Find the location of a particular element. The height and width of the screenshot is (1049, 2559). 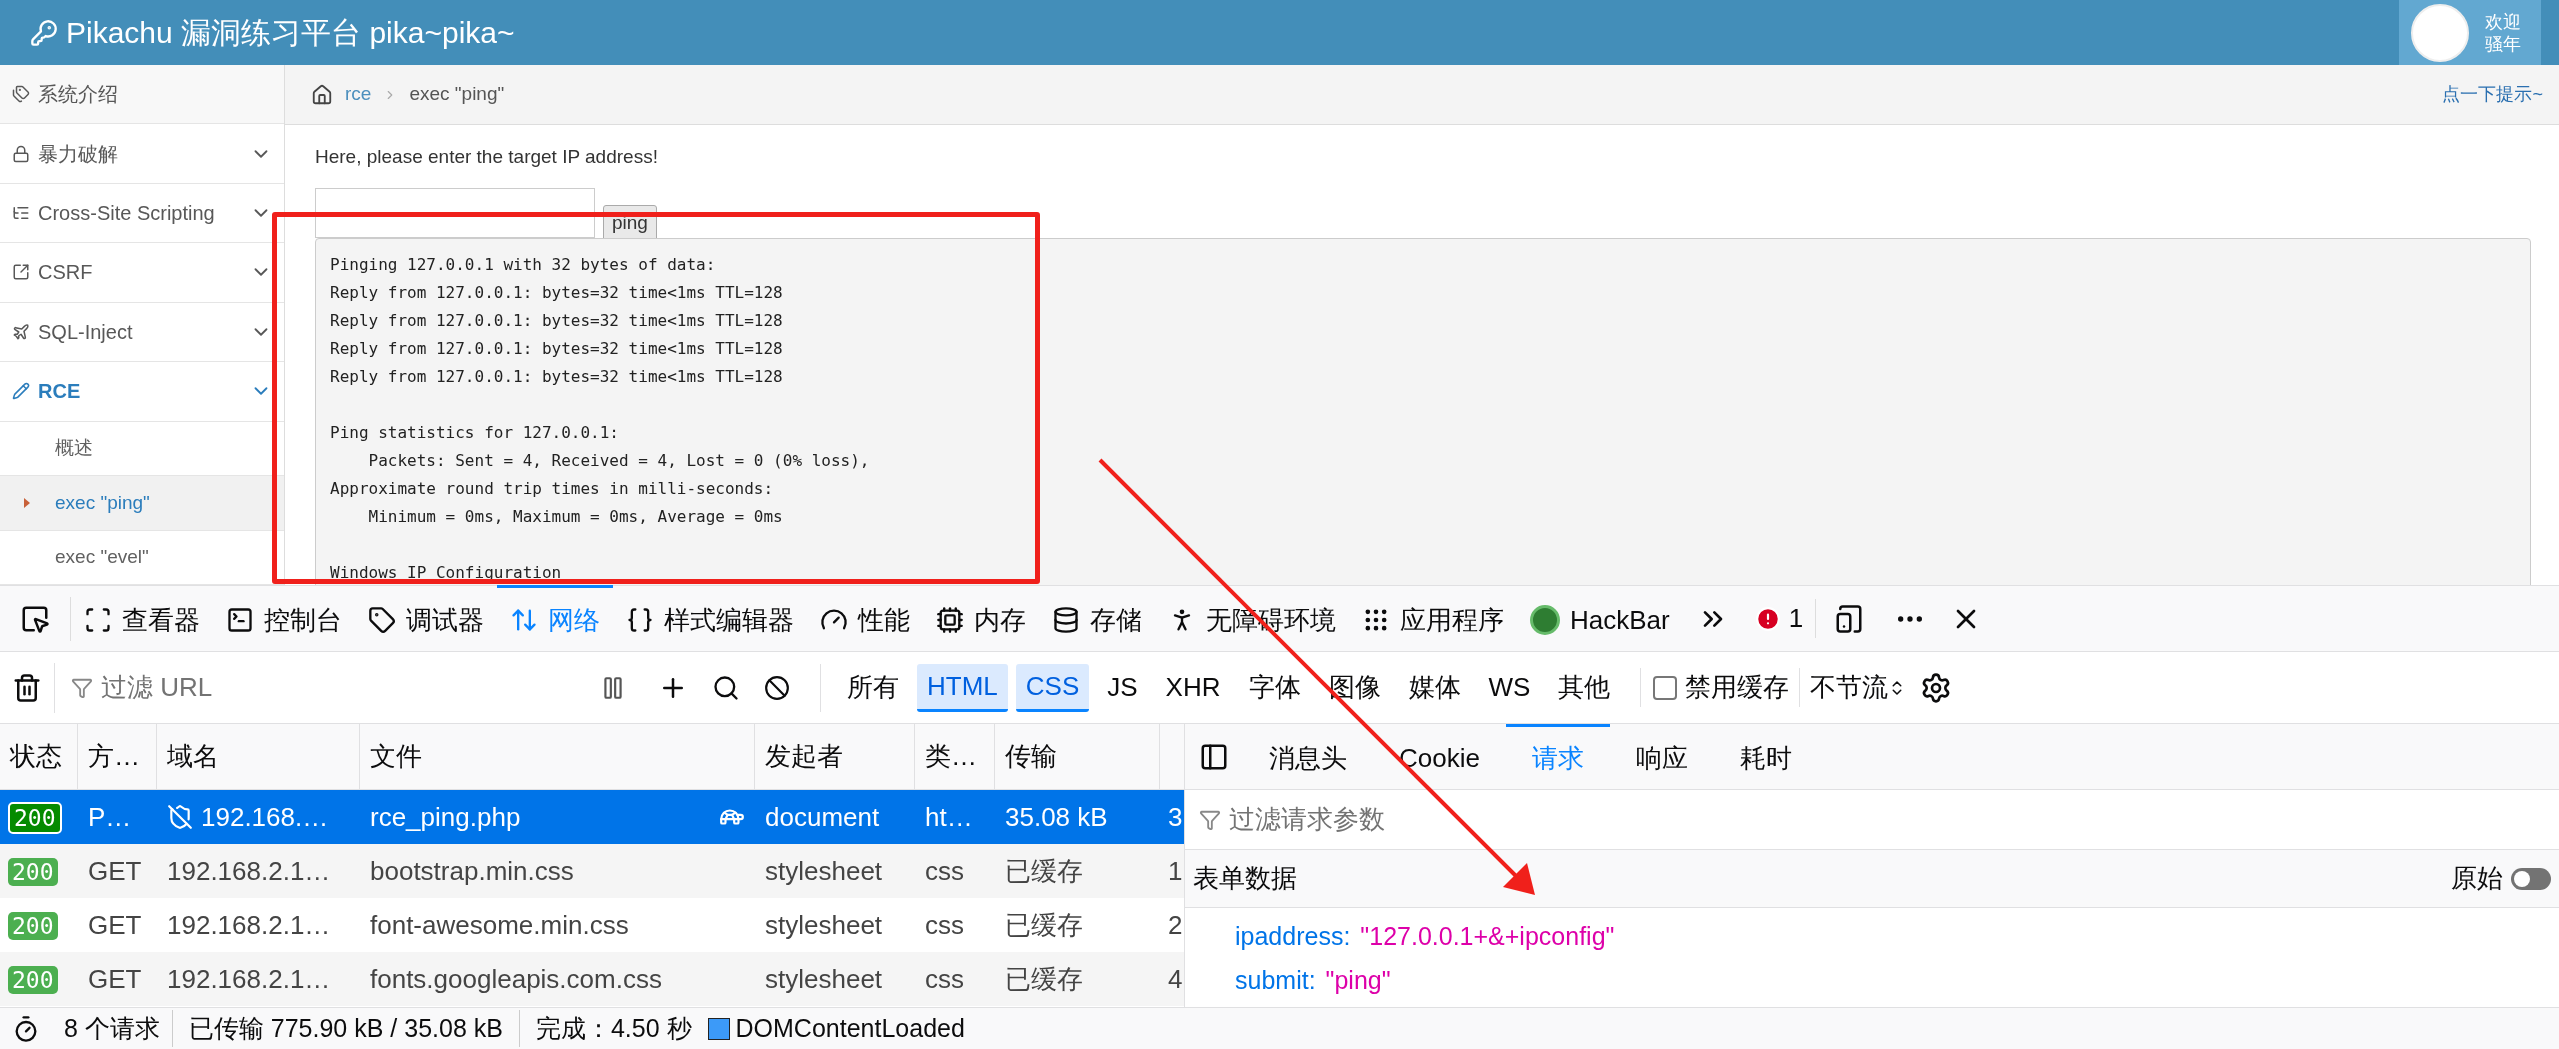

sidebar-item: Cross-Site Scripting is located at coordinates (142, 213).